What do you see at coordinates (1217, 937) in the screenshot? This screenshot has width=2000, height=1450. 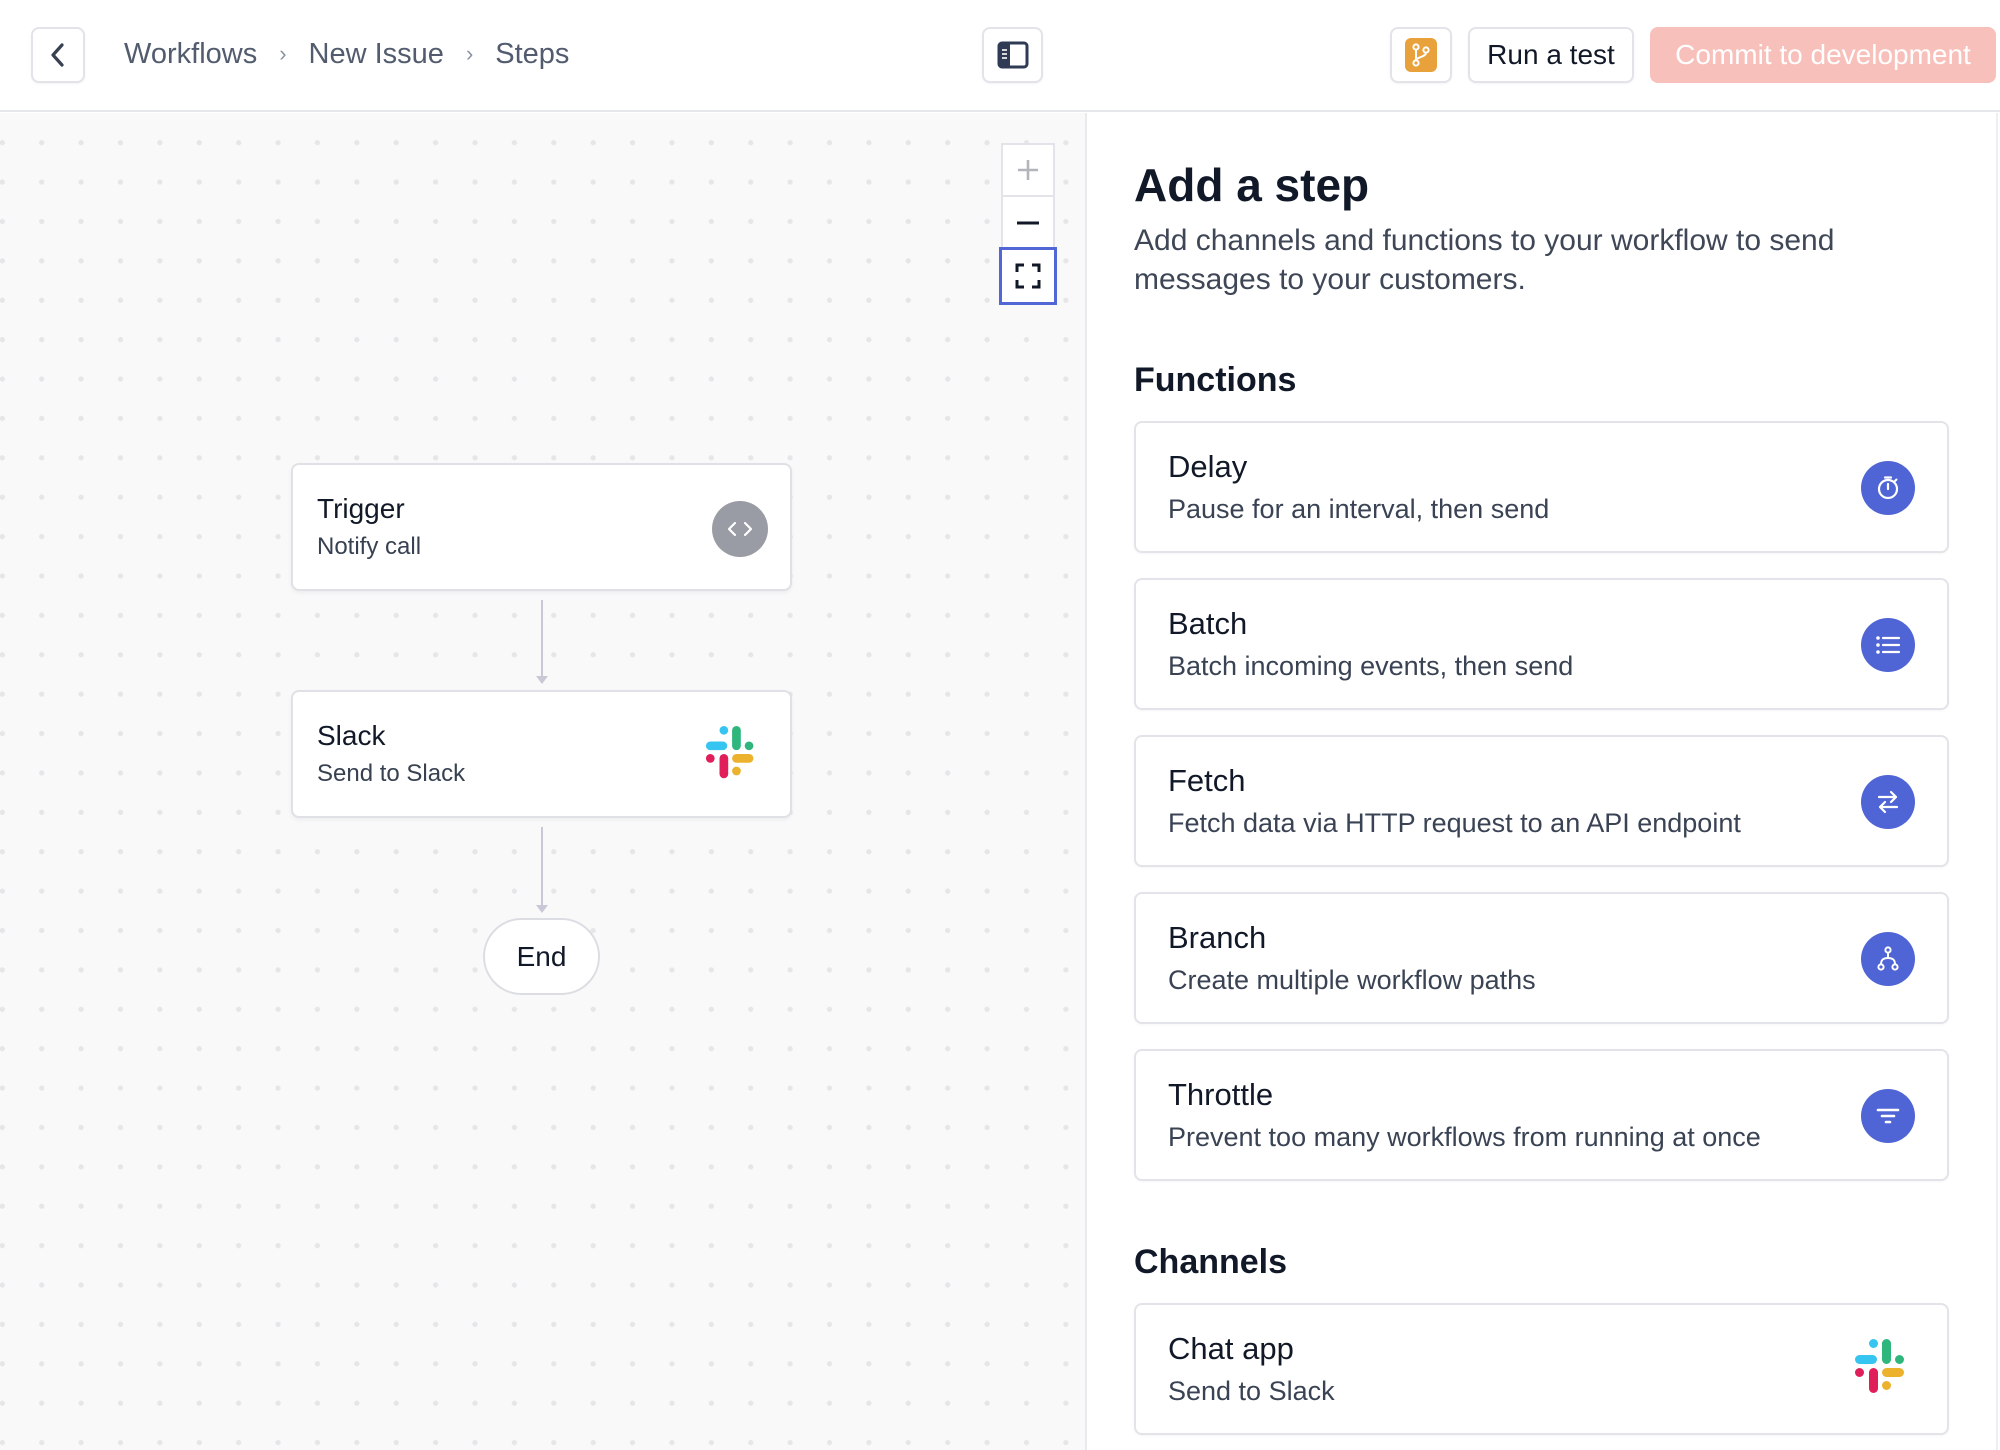 I see `card-title: Branch` at bounding box center [1217, 937].